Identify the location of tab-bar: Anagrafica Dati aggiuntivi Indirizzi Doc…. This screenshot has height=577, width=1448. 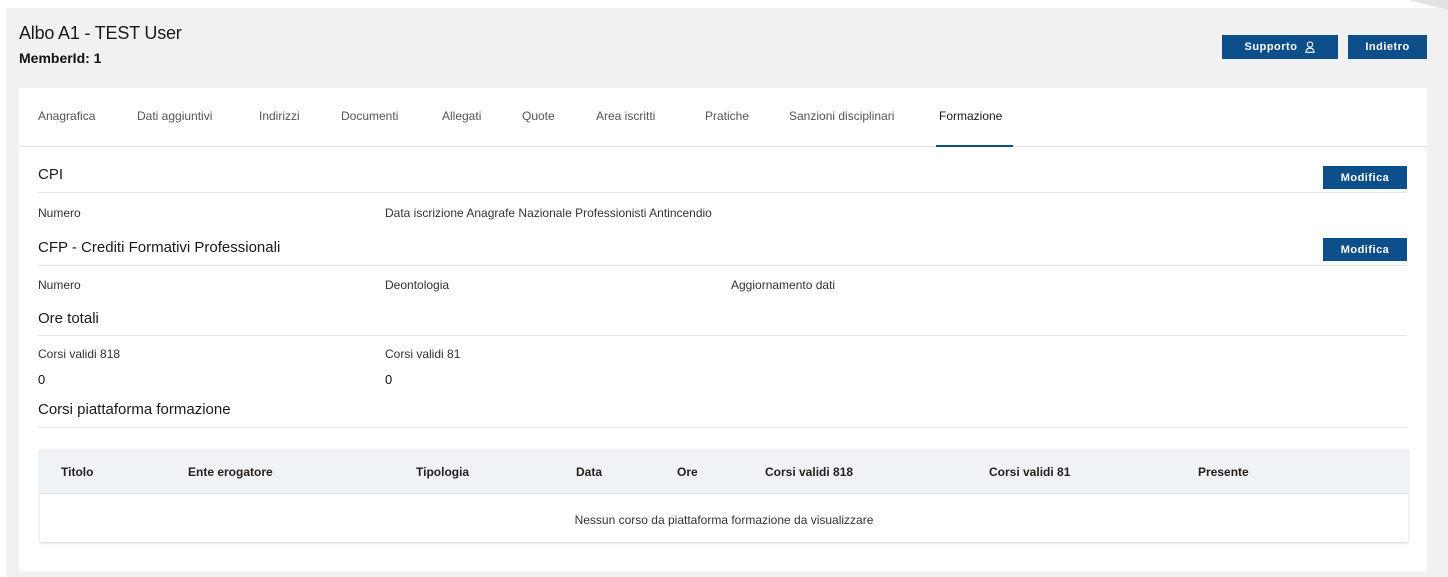
(723, 117).